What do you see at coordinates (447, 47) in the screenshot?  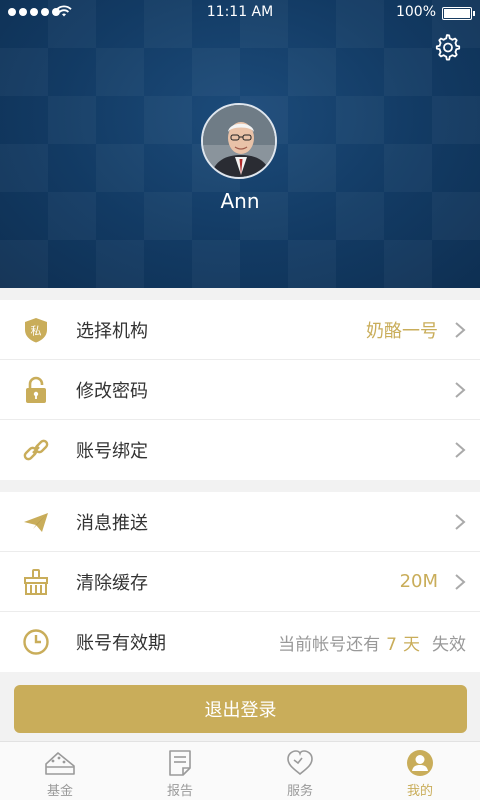 I see `settings-gear-icon` at bounding box center [447, 47].